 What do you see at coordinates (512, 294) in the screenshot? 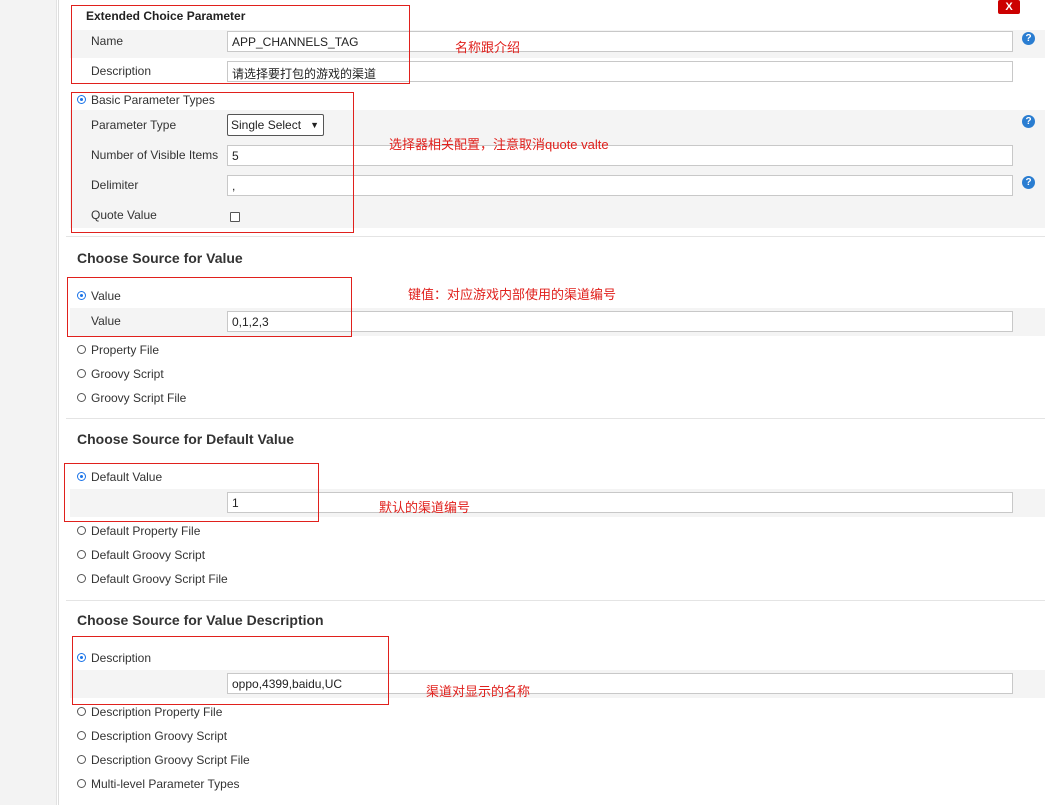
I see `annotation-value: 键值：对应游戏内部使用的渠道编号` at bounding box center [512, 294].